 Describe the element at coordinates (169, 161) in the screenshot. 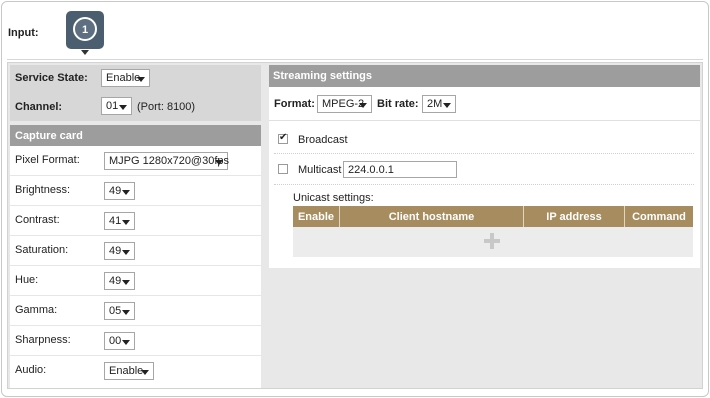

I see `pixel-format-value: MJPG 1280x720@30fps` at that location.